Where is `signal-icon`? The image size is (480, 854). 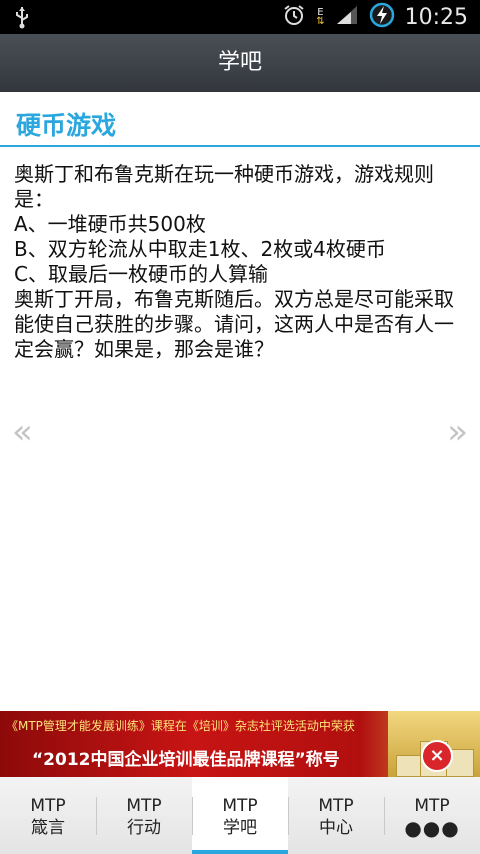 signal-icon is located at coordinates (347, 17).